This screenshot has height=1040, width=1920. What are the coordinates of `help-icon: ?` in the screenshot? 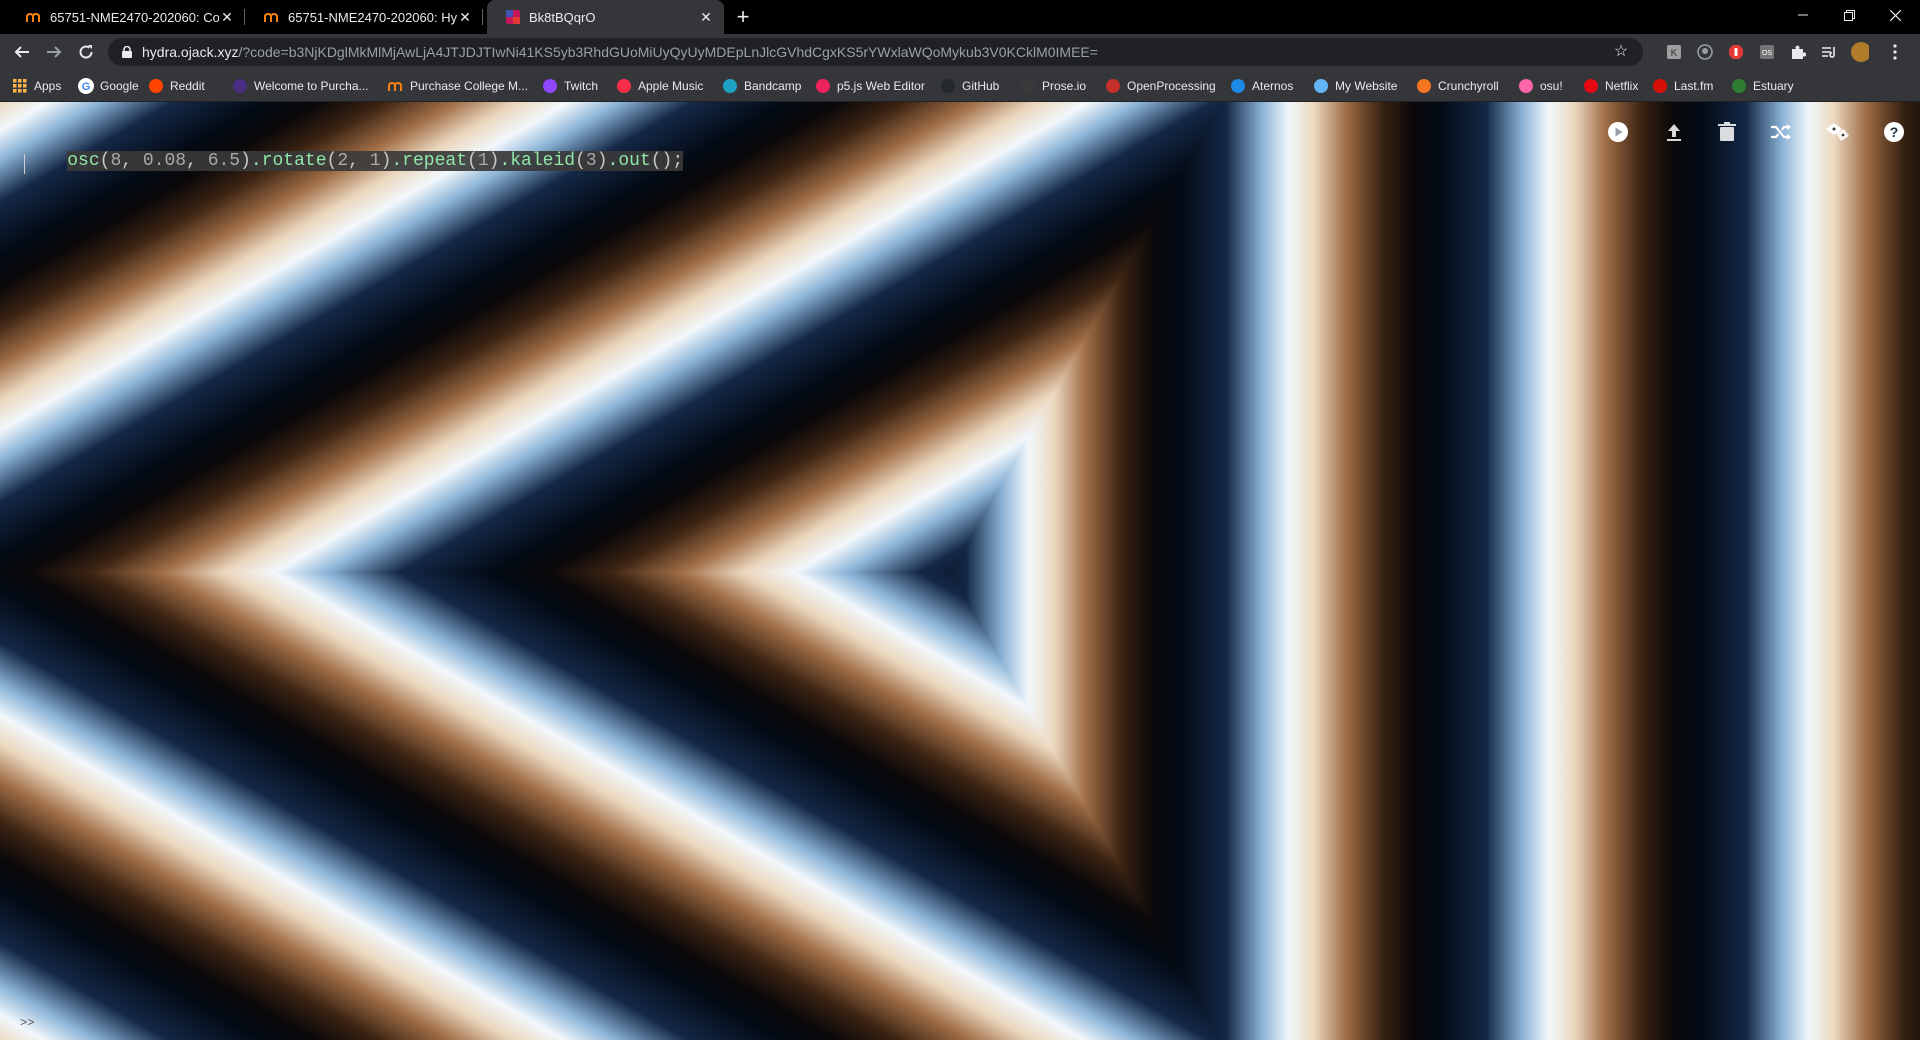 It's located at (1894, 132).